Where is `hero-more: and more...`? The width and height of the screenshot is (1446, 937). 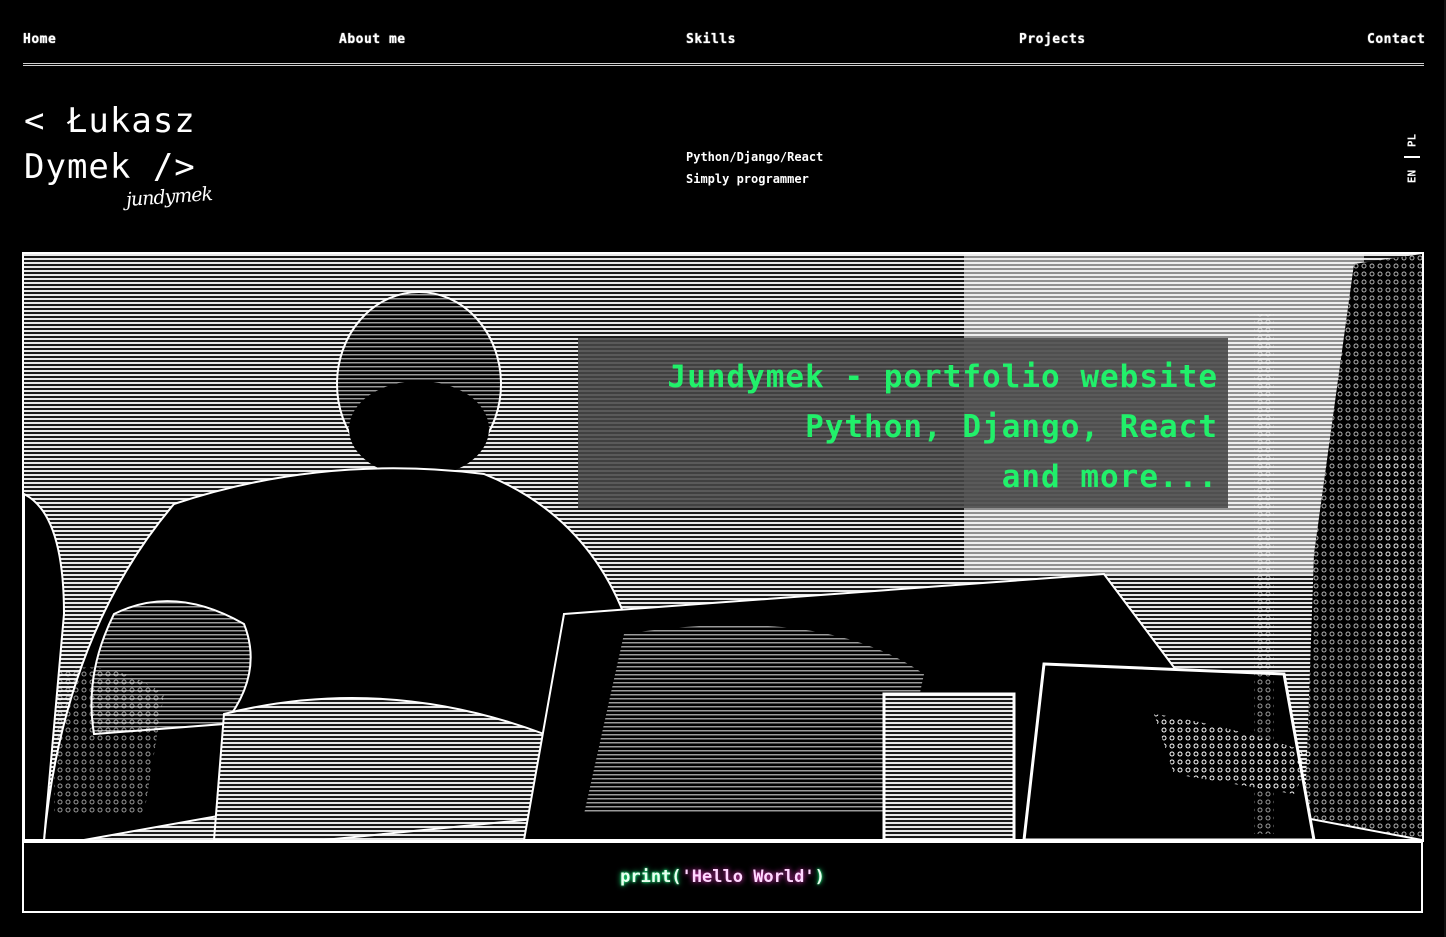
hero-more: and more... is located at coordinates (1109, 477).